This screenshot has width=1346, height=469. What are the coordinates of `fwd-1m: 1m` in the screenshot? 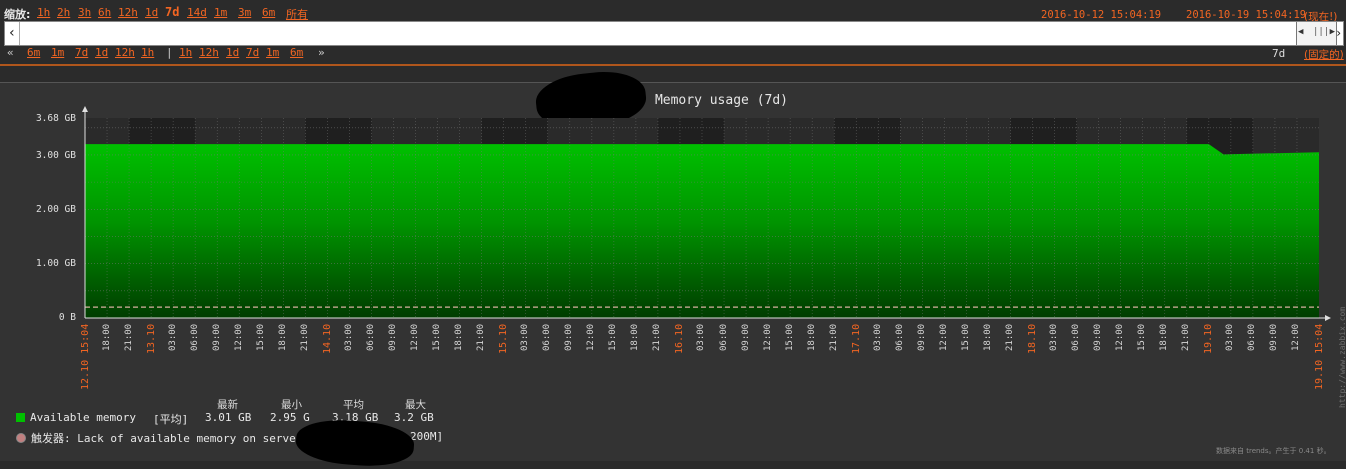 It's located at (272, 52).